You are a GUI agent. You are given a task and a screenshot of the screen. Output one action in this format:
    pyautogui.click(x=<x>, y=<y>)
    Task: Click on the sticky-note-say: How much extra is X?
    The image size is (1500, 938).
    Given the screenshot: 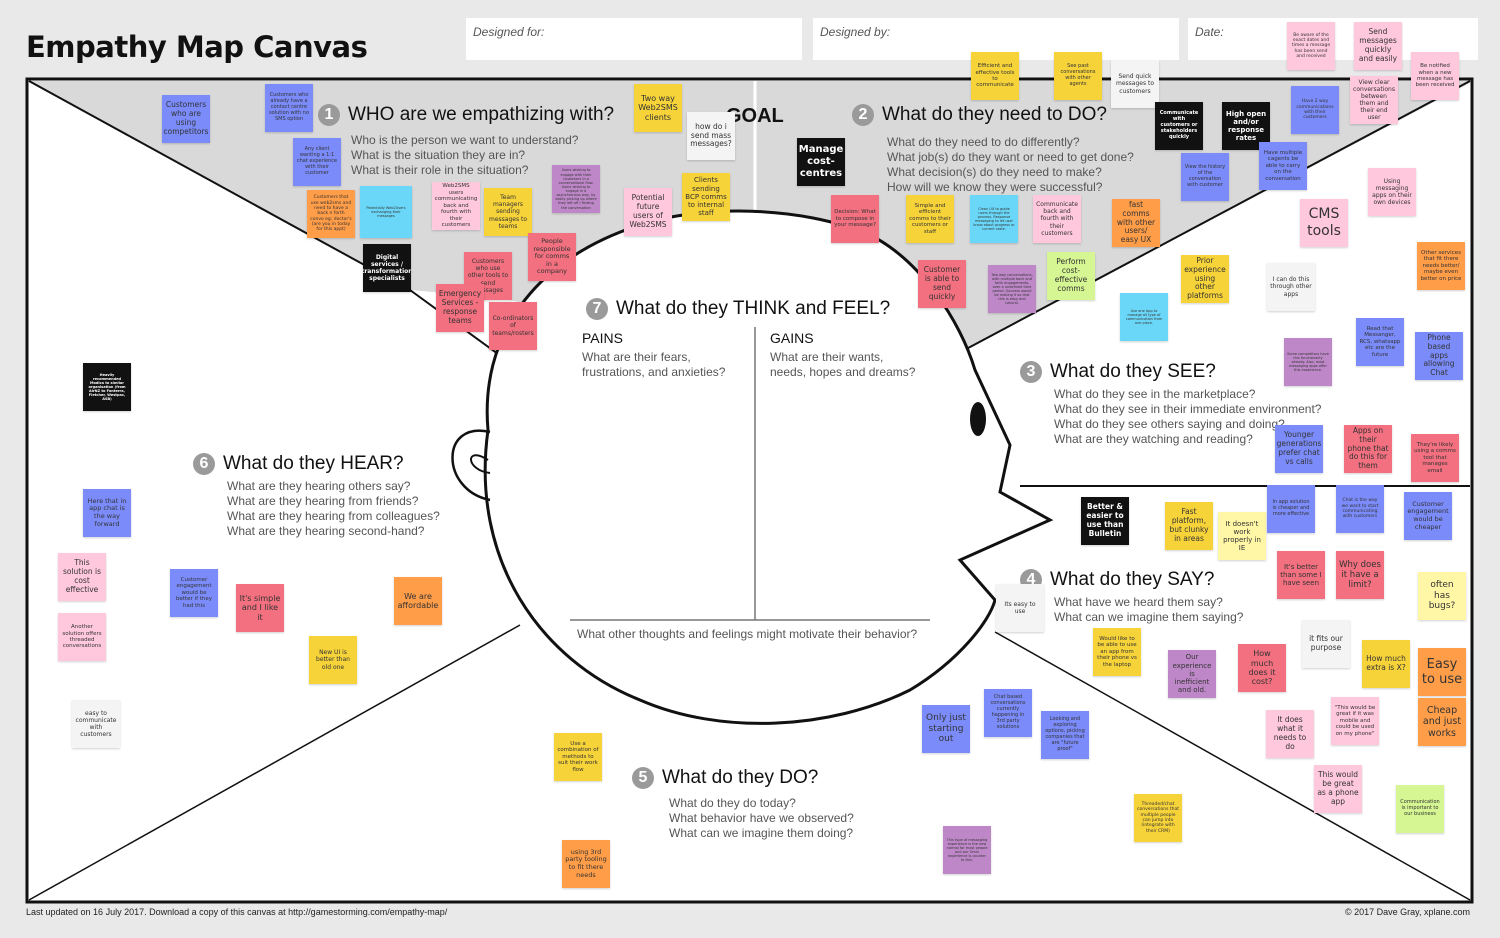 What is the action you would take?
    pyautogui.click(x=1386, y=664)
    